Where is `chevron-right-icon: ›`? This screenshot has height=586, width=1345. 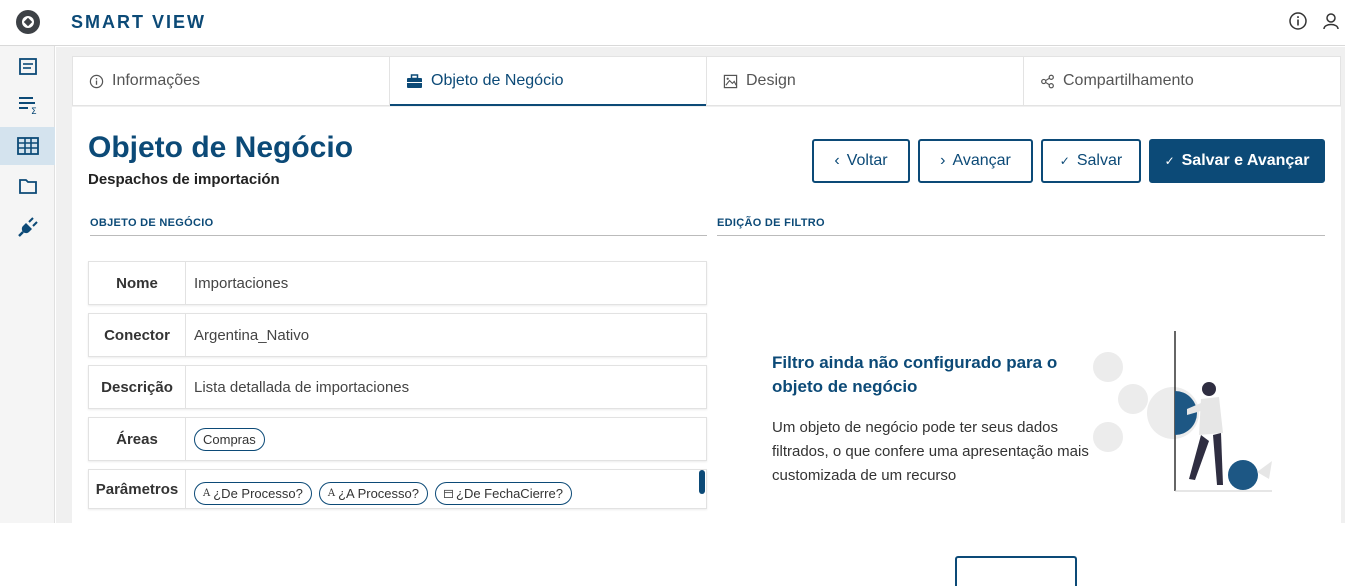
chevron-right-icon: › is located at coordinates (943, 160).